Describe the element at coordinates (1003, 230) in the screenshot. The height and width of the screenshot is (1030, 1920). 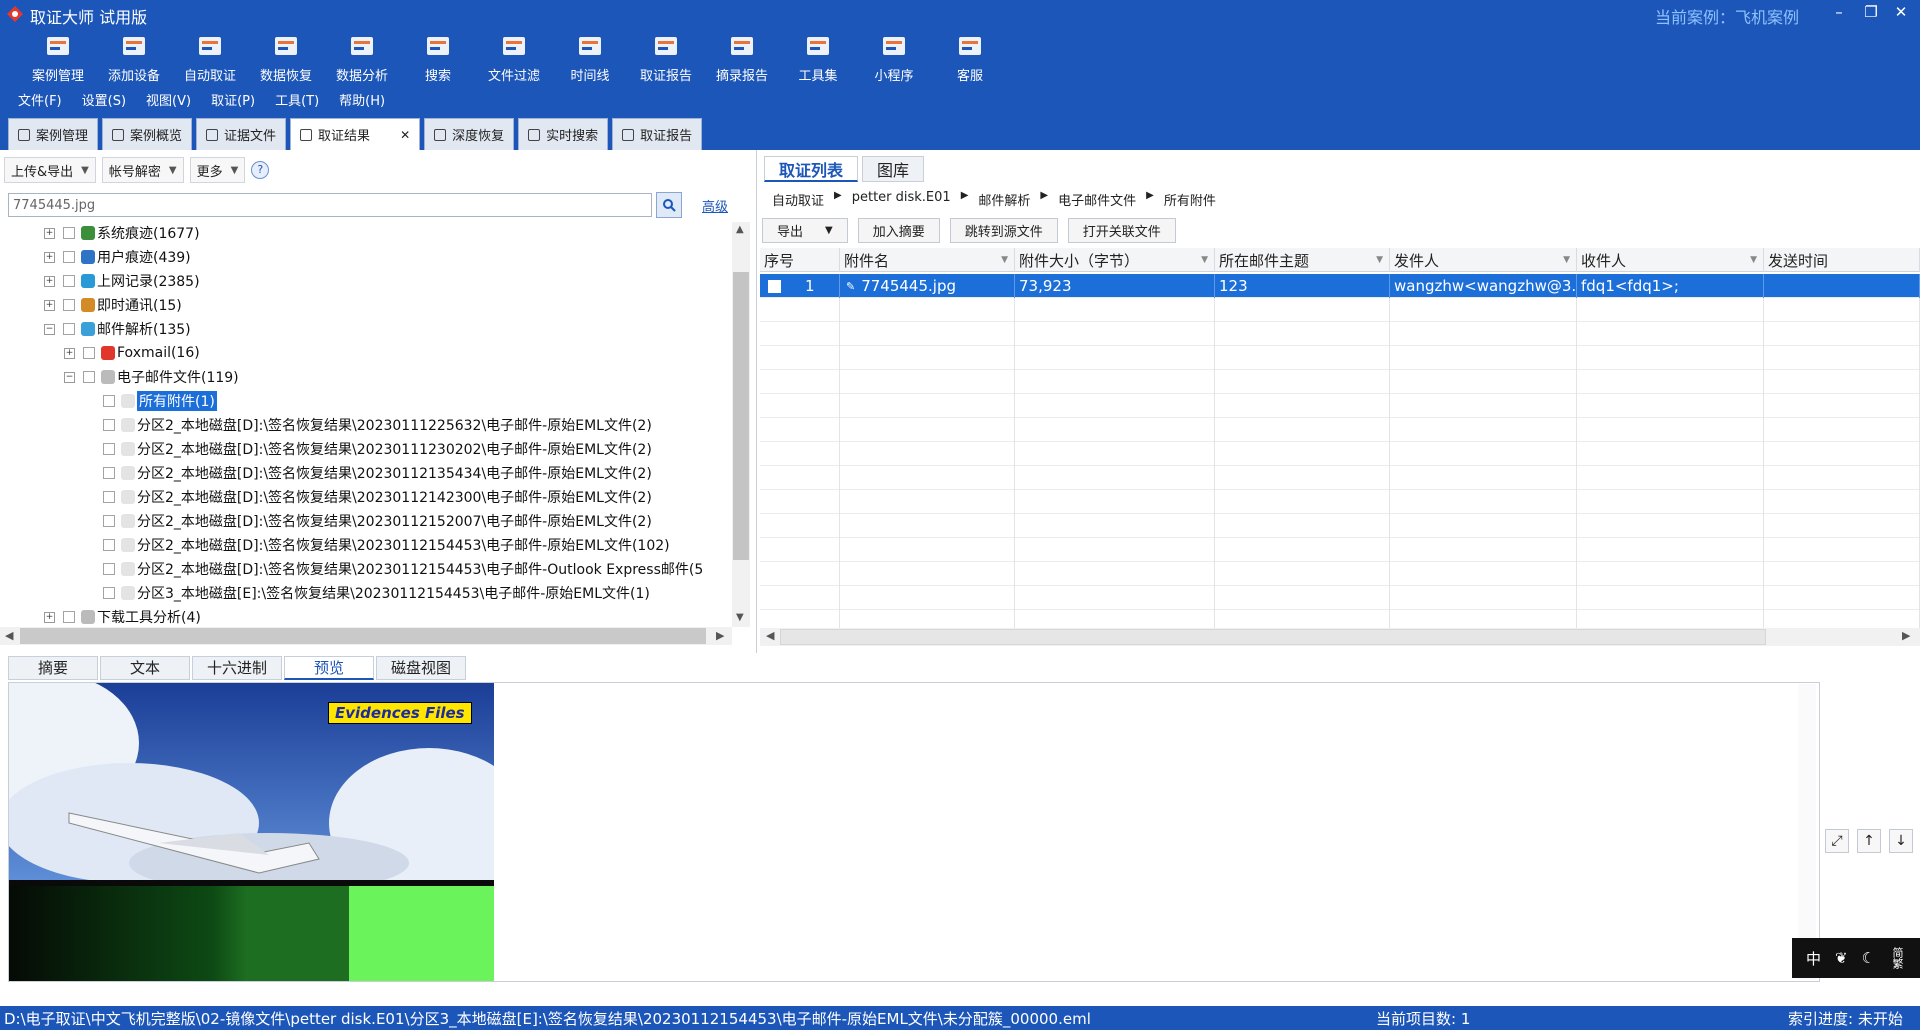
I see `action-button-2: 跳转到源文件` at that location.